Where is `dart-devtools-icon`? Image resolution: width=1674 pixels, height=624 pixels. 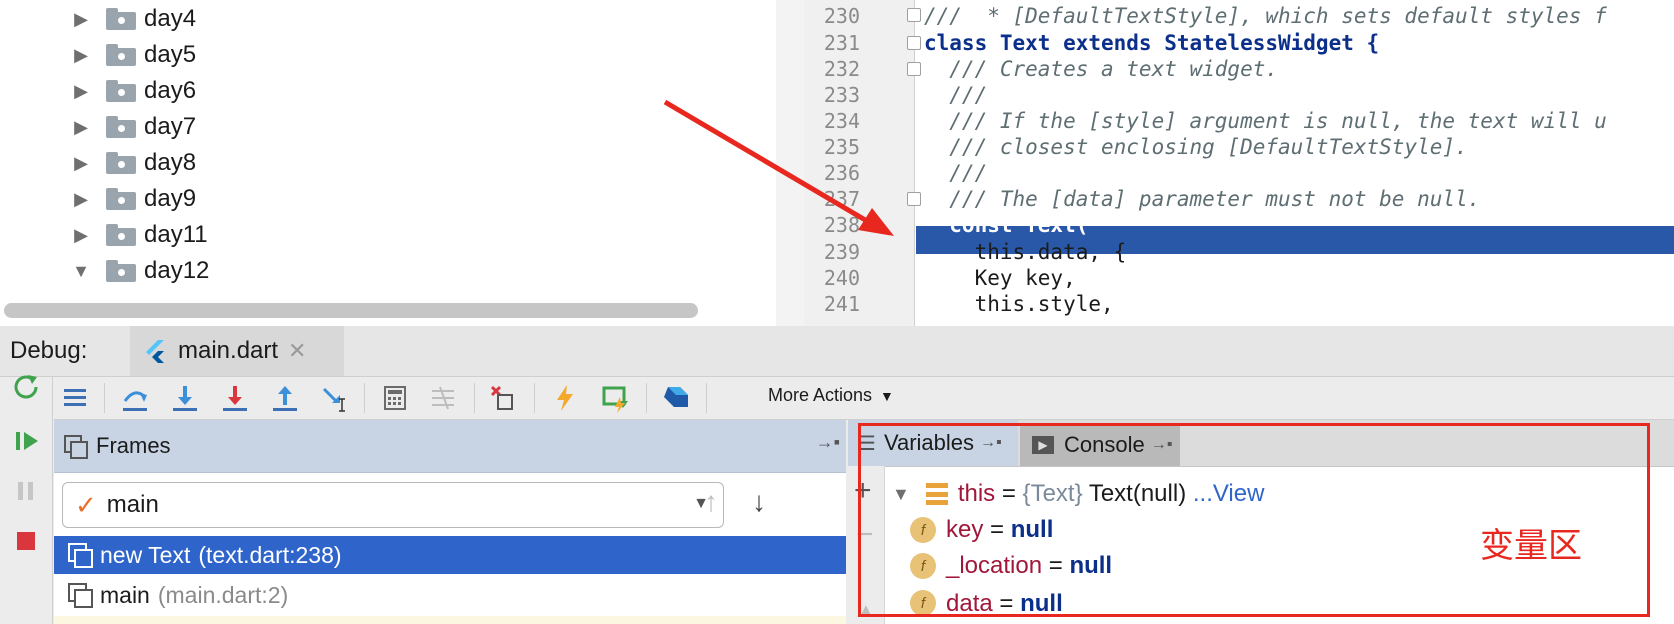 dart-devtools-icon is located at coordinates (675, 398).